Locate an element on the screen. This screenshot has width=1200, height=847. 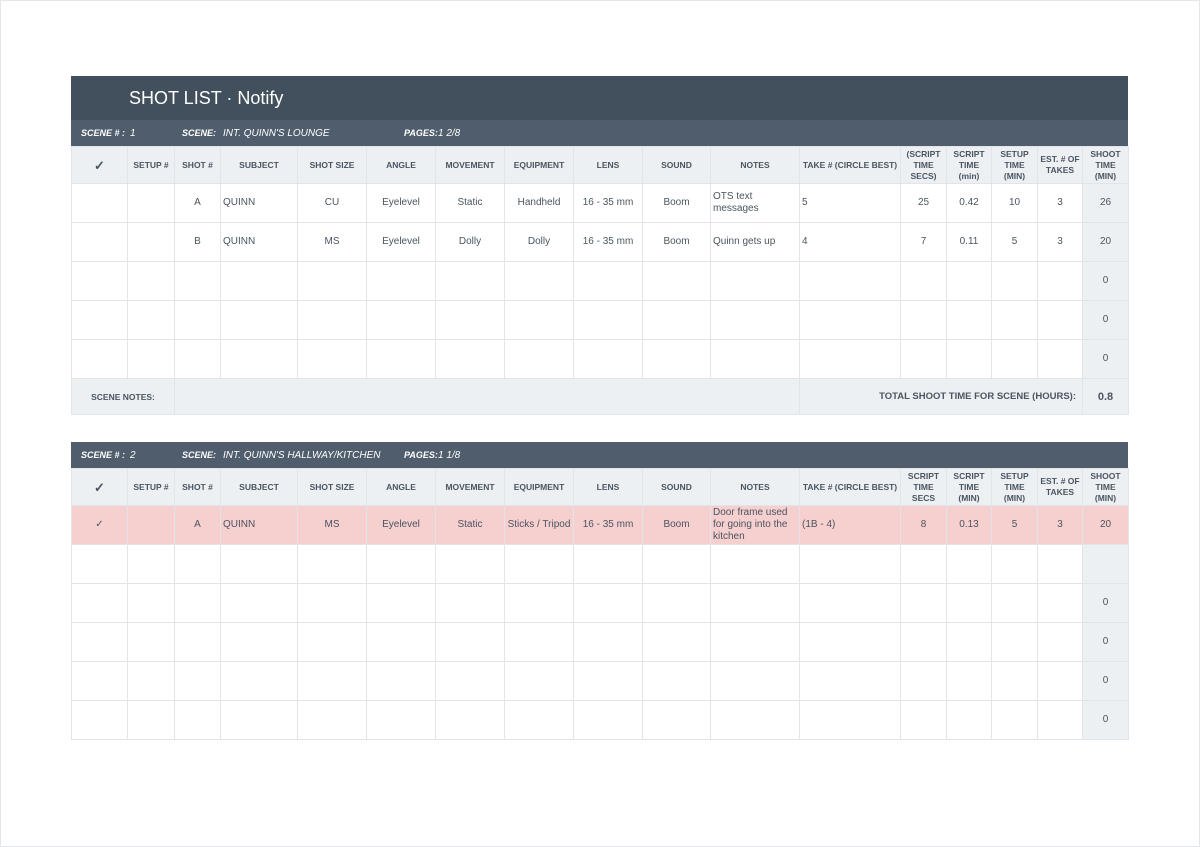
equipment-cell: Sticks / Tripod is located at coordinates (539, 525).